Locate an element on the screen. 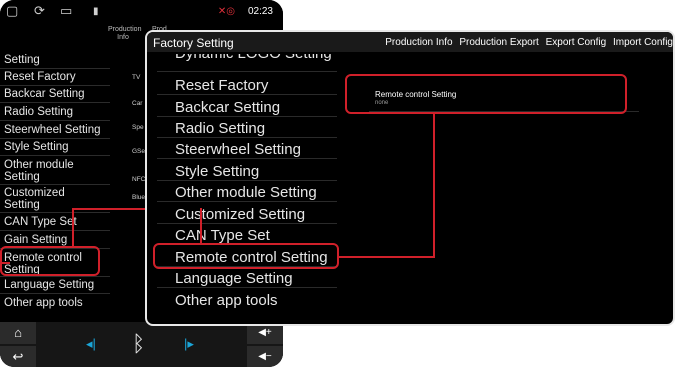  bg-menu-other-app: Other app tools is located at coordinates (55, 303).